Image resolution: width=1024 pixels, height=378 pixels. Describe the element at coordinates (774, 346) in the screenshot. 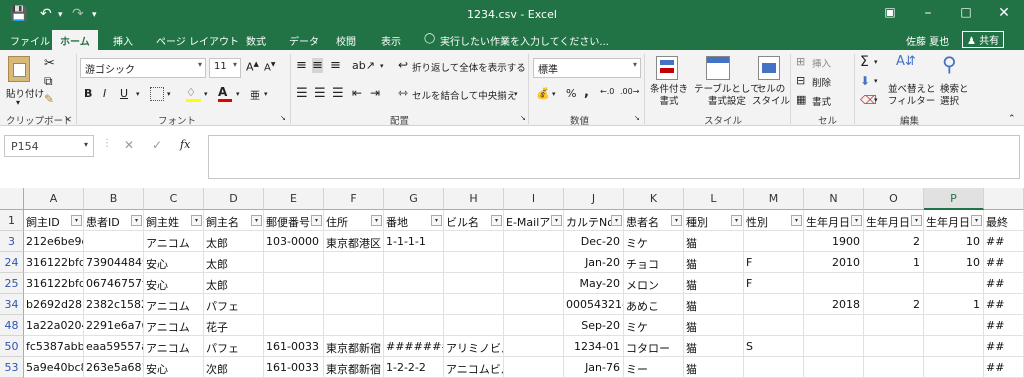

I see `table-cell: S` at that location.